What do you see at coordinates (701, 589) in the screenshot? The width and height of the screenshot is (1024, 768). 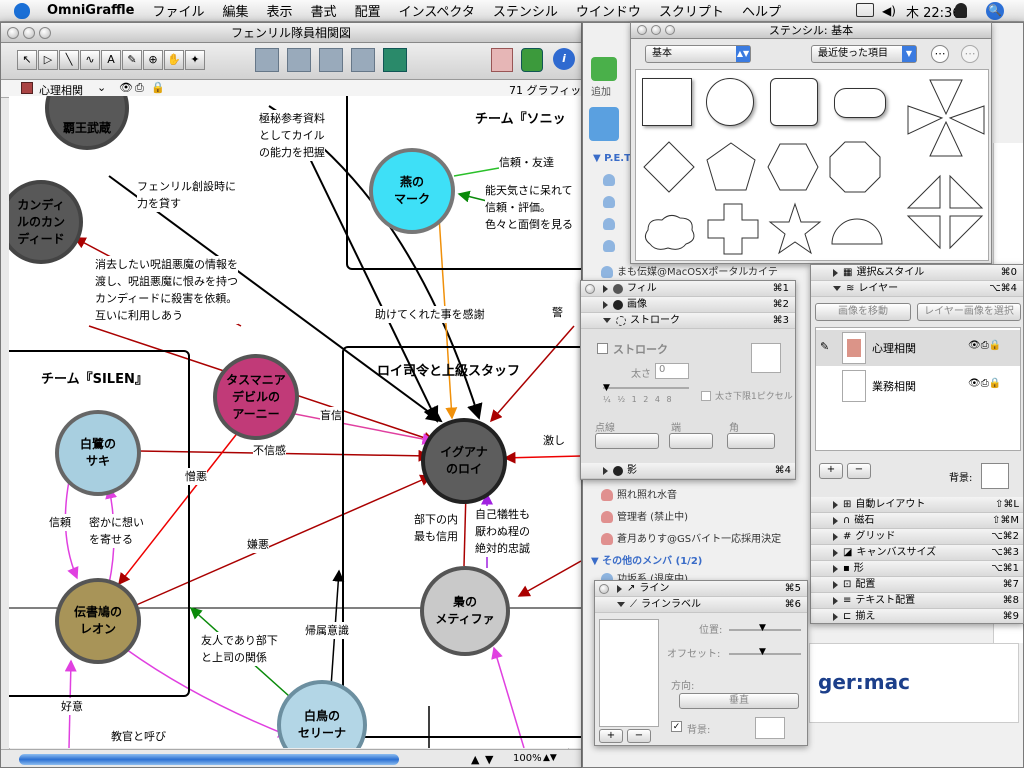 I see `inspector-row-line: ↗ ライン ⌘5` at bounding box center [701, 589].